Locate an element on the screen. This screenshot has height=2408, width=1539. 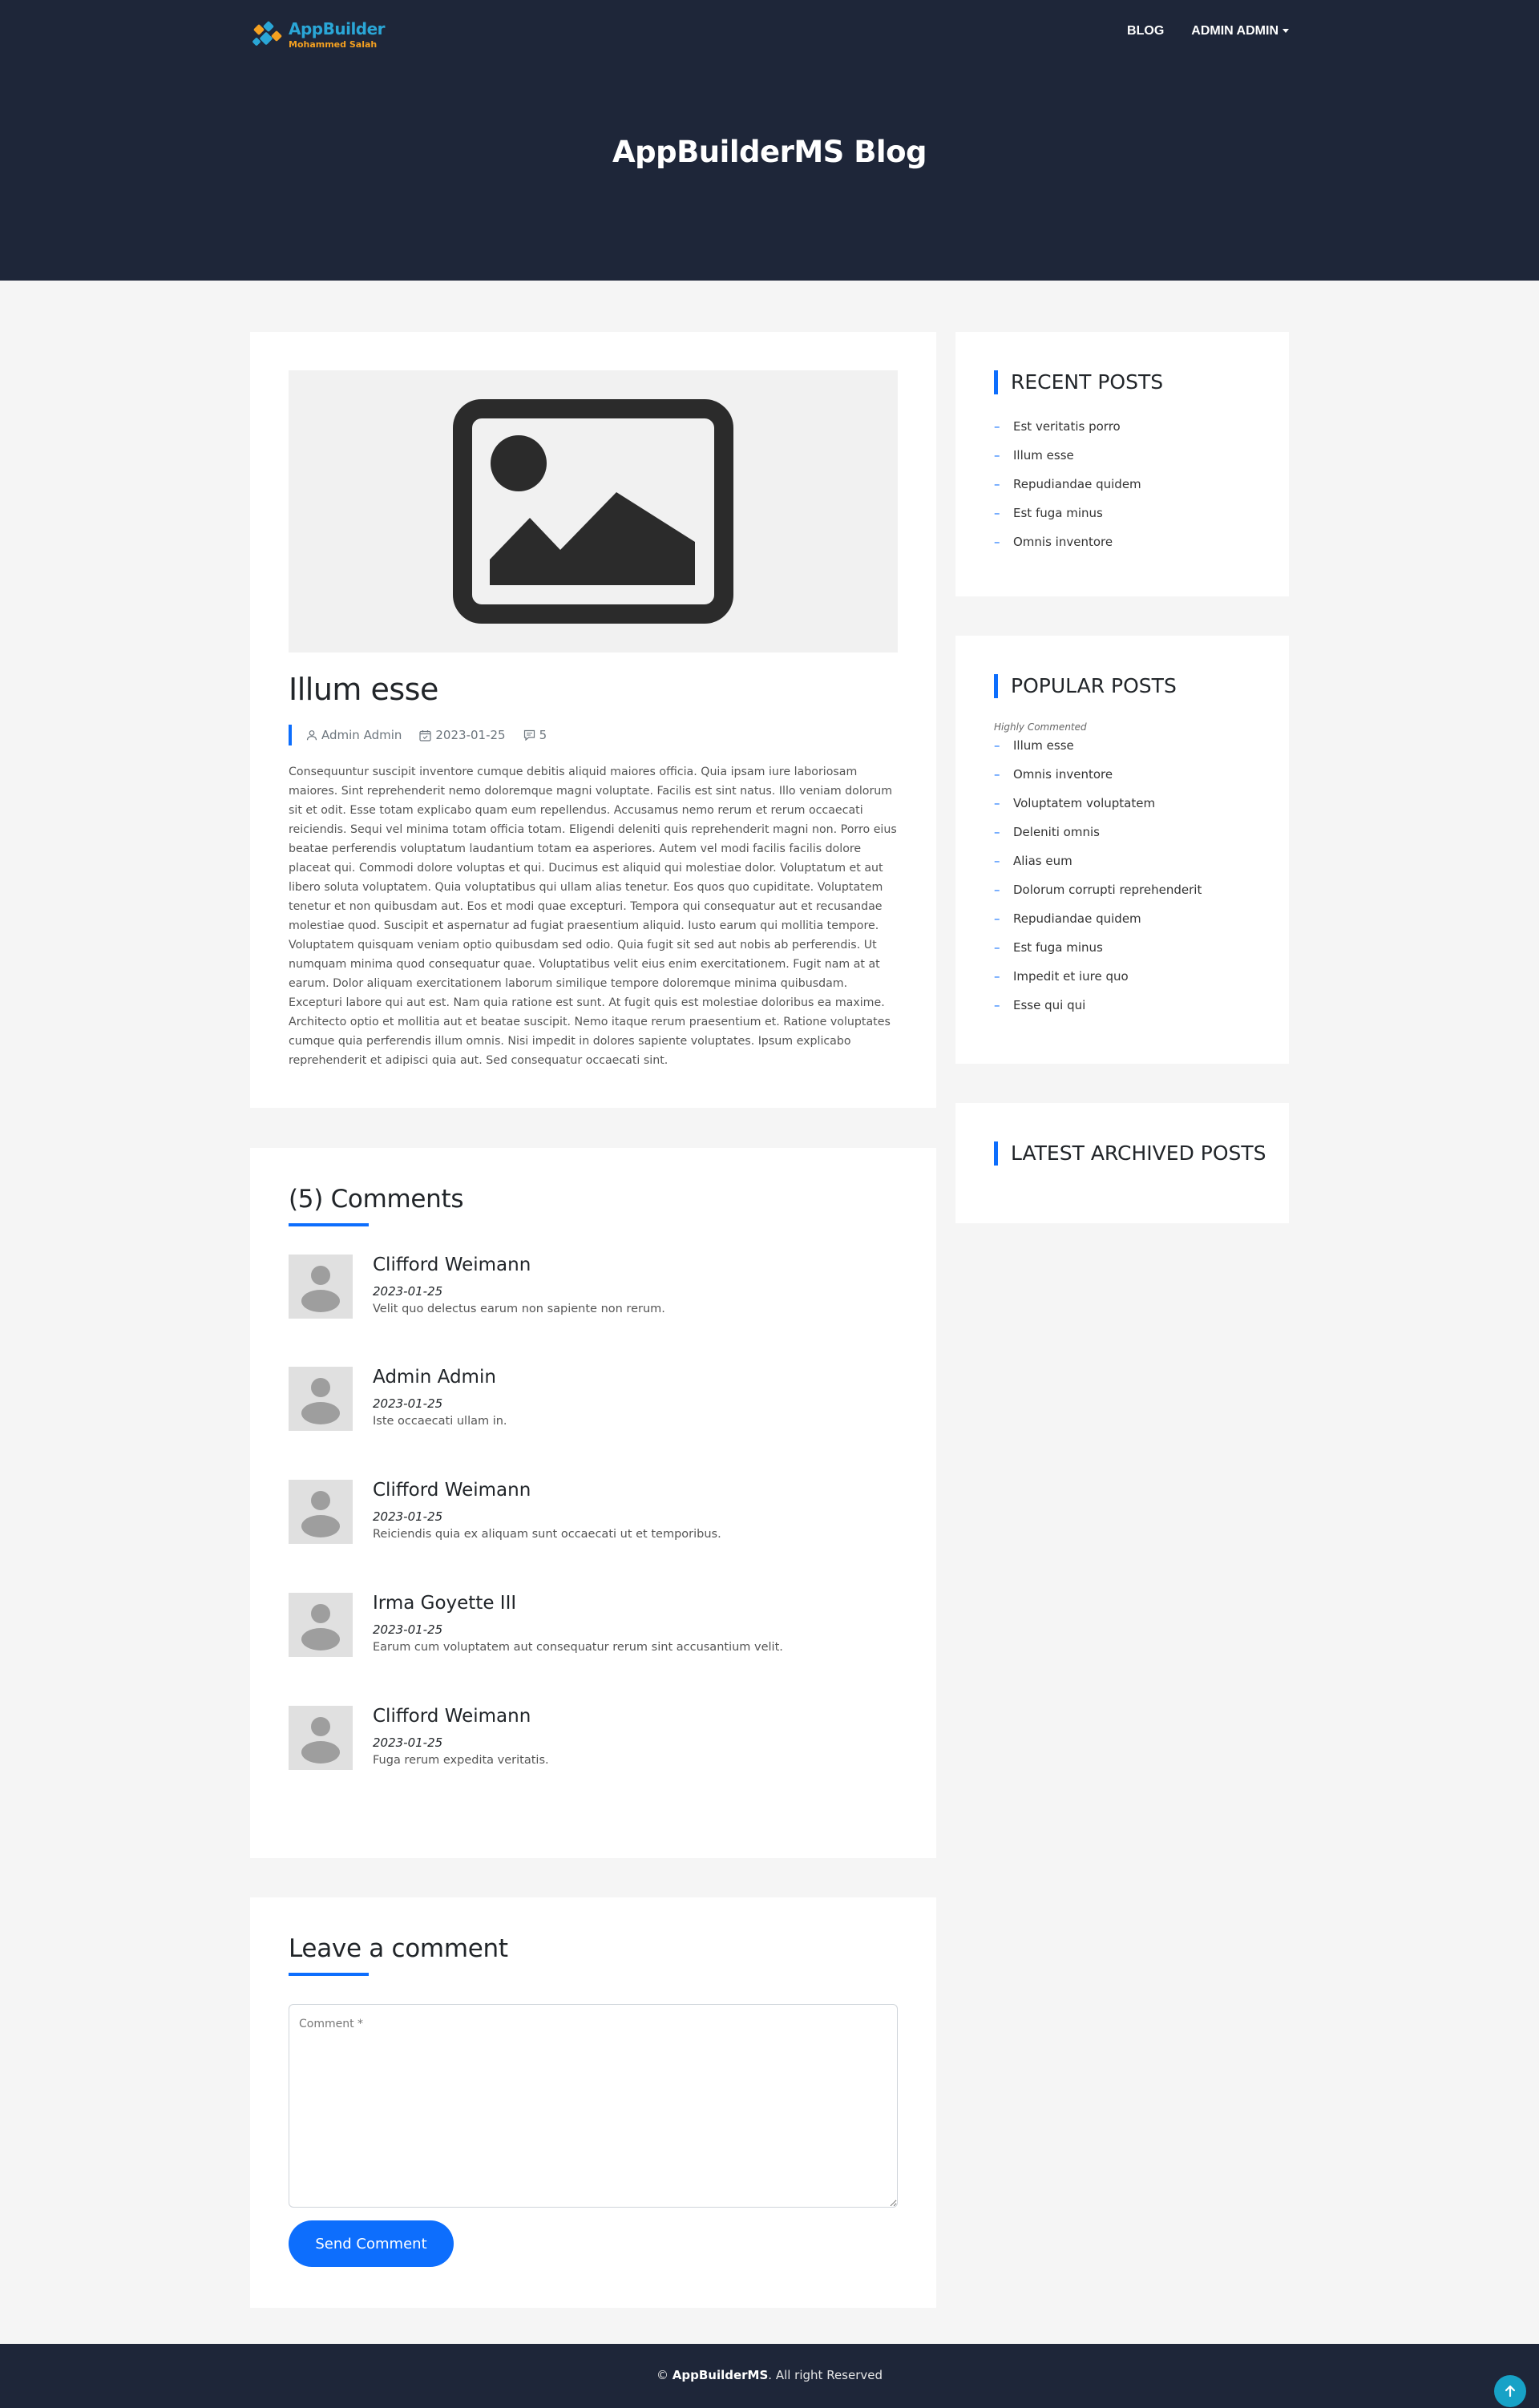
popular-post-link: – Illum esse is located at coordinates (1098, 750).